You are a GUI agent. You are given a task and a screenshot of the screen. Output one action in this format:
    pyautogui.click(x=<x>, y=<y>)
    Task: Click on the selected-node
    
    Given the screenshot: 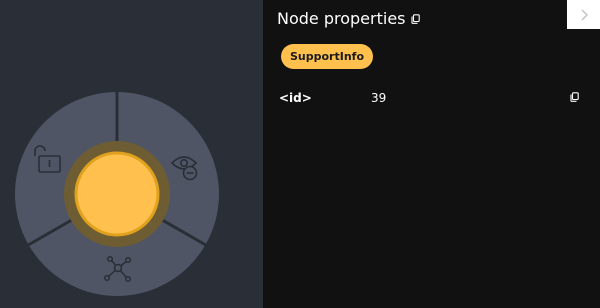 What is the action you would take?
    pyautogui.click(x=117, y=194)
    